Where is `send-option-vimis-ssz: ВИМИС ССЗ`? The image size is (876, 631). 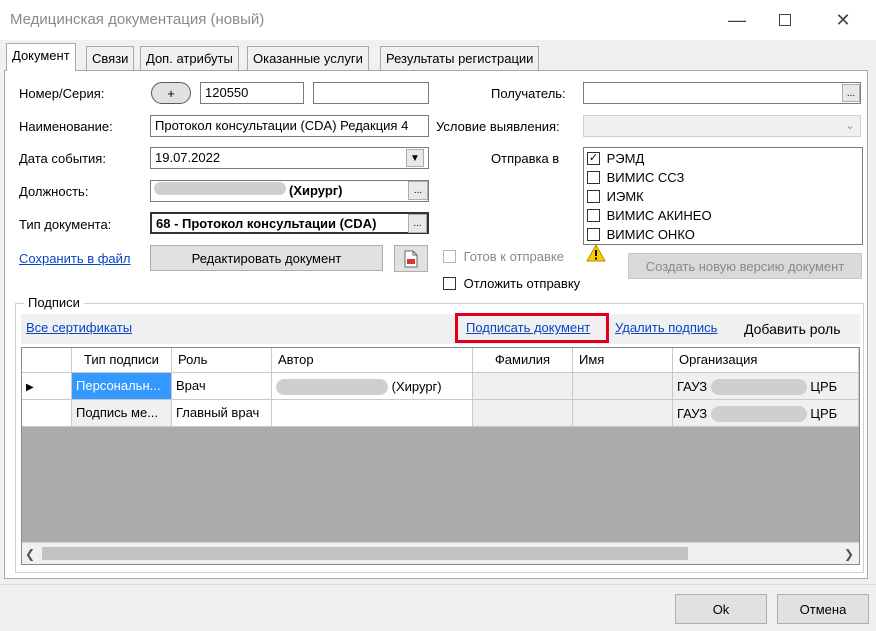
send-option-vimis-ssz: ВИМИС ССЗ is located at coordinates (635, 177).